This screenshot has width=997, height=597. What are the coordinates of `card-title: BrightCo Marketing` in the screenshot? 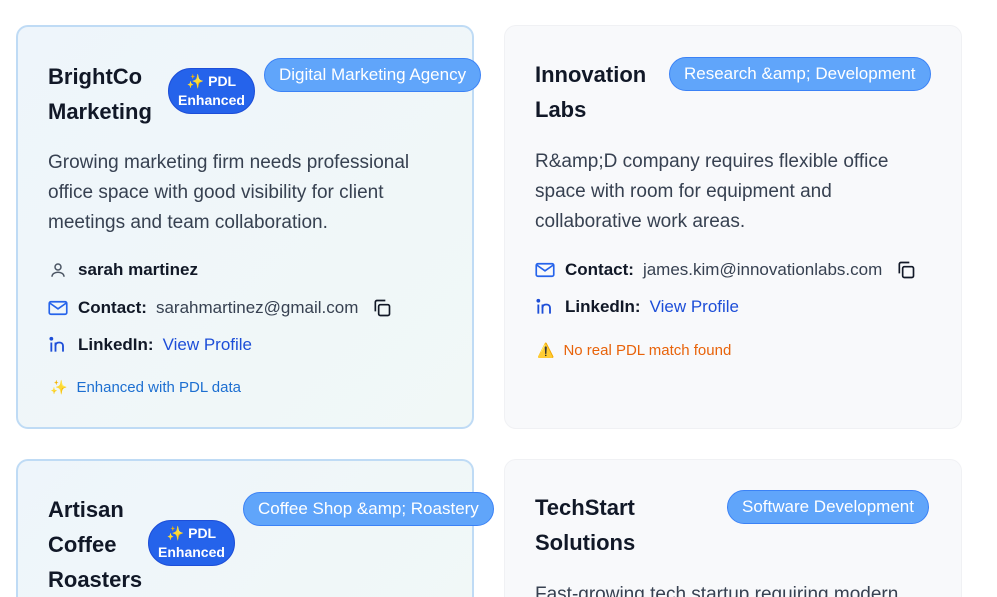 It's located at (100, 94).